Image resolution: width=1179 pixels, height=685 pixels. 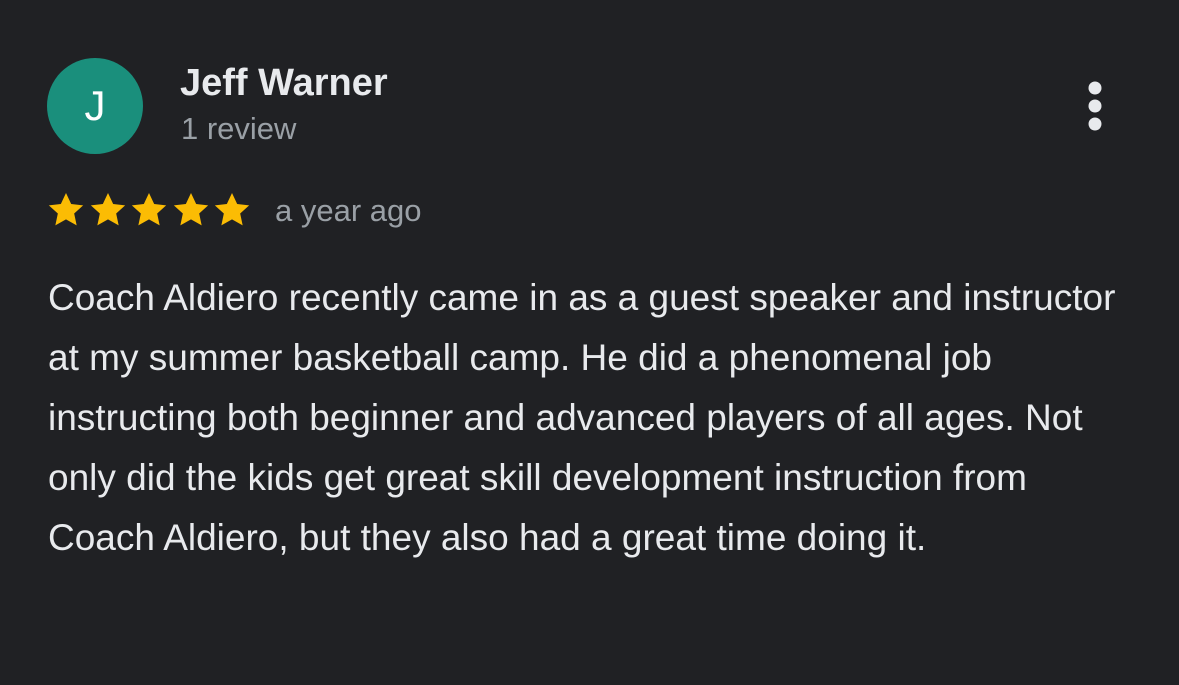 I want to click on more-vert-icon, so click(x=1095, y=106).